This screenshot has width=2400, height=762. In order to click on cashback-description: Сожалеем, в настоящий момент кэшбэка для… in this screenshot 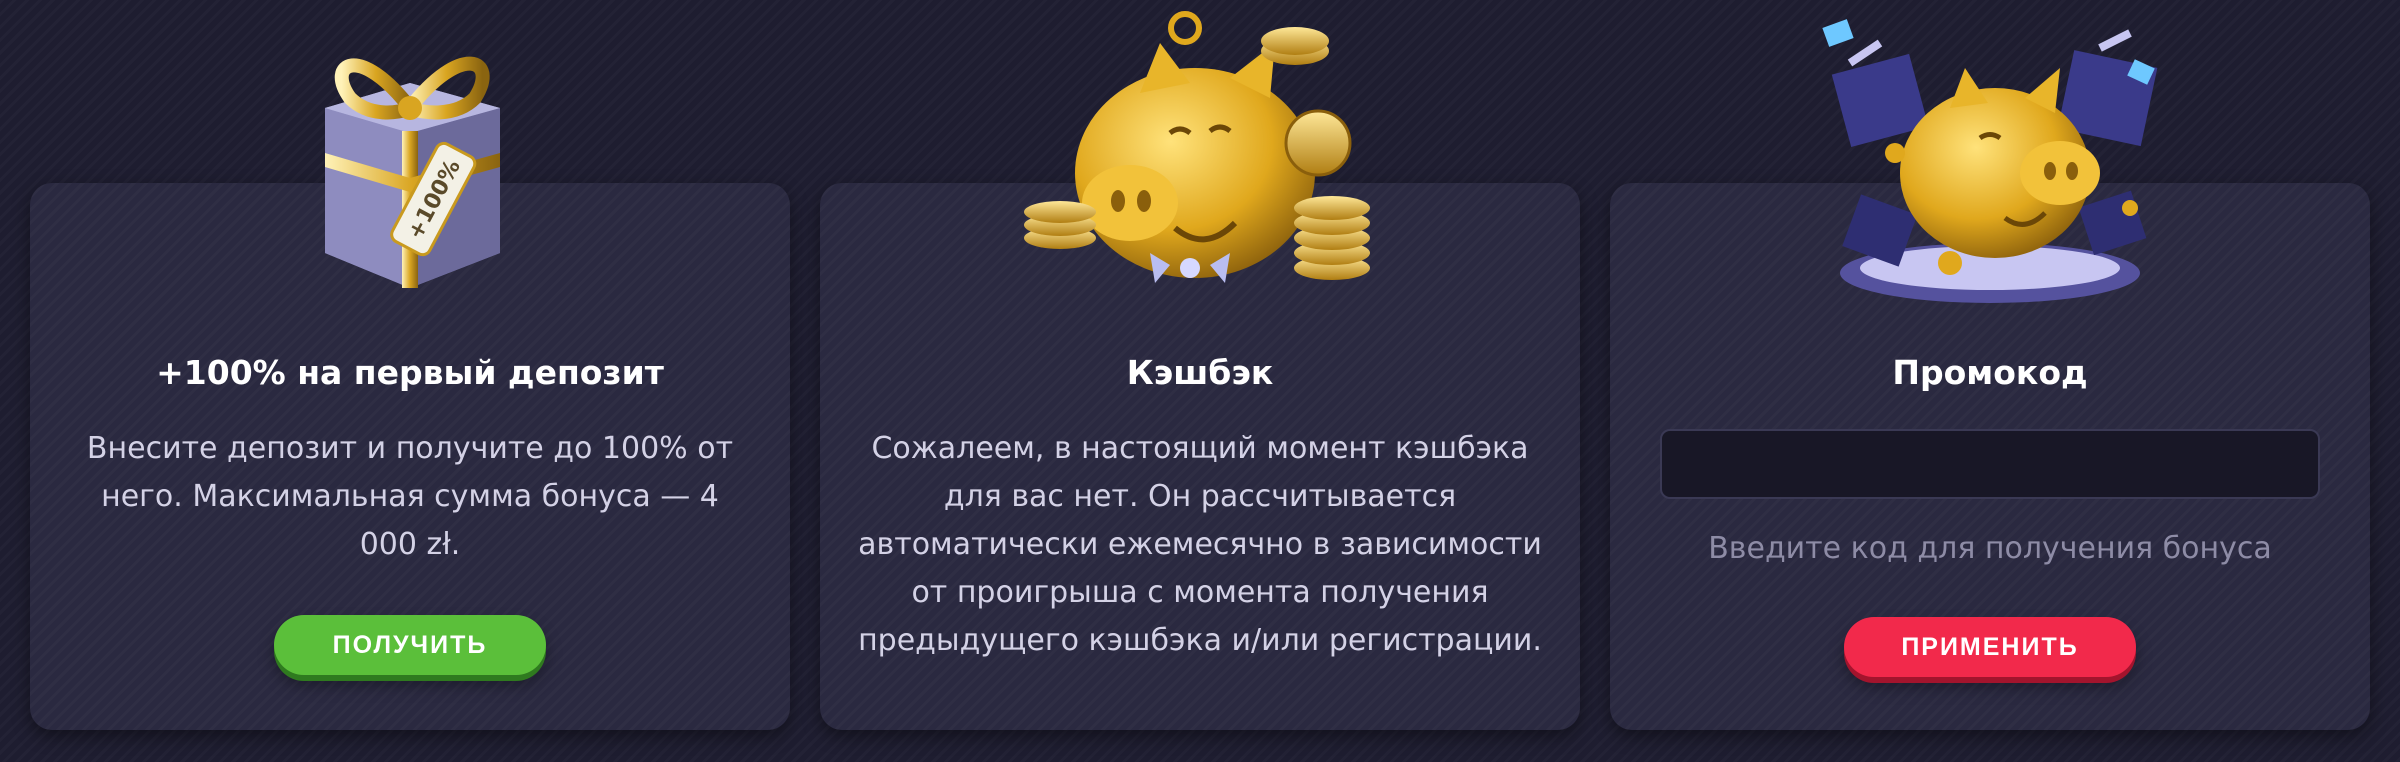, I will do `click(1200, 544)`.